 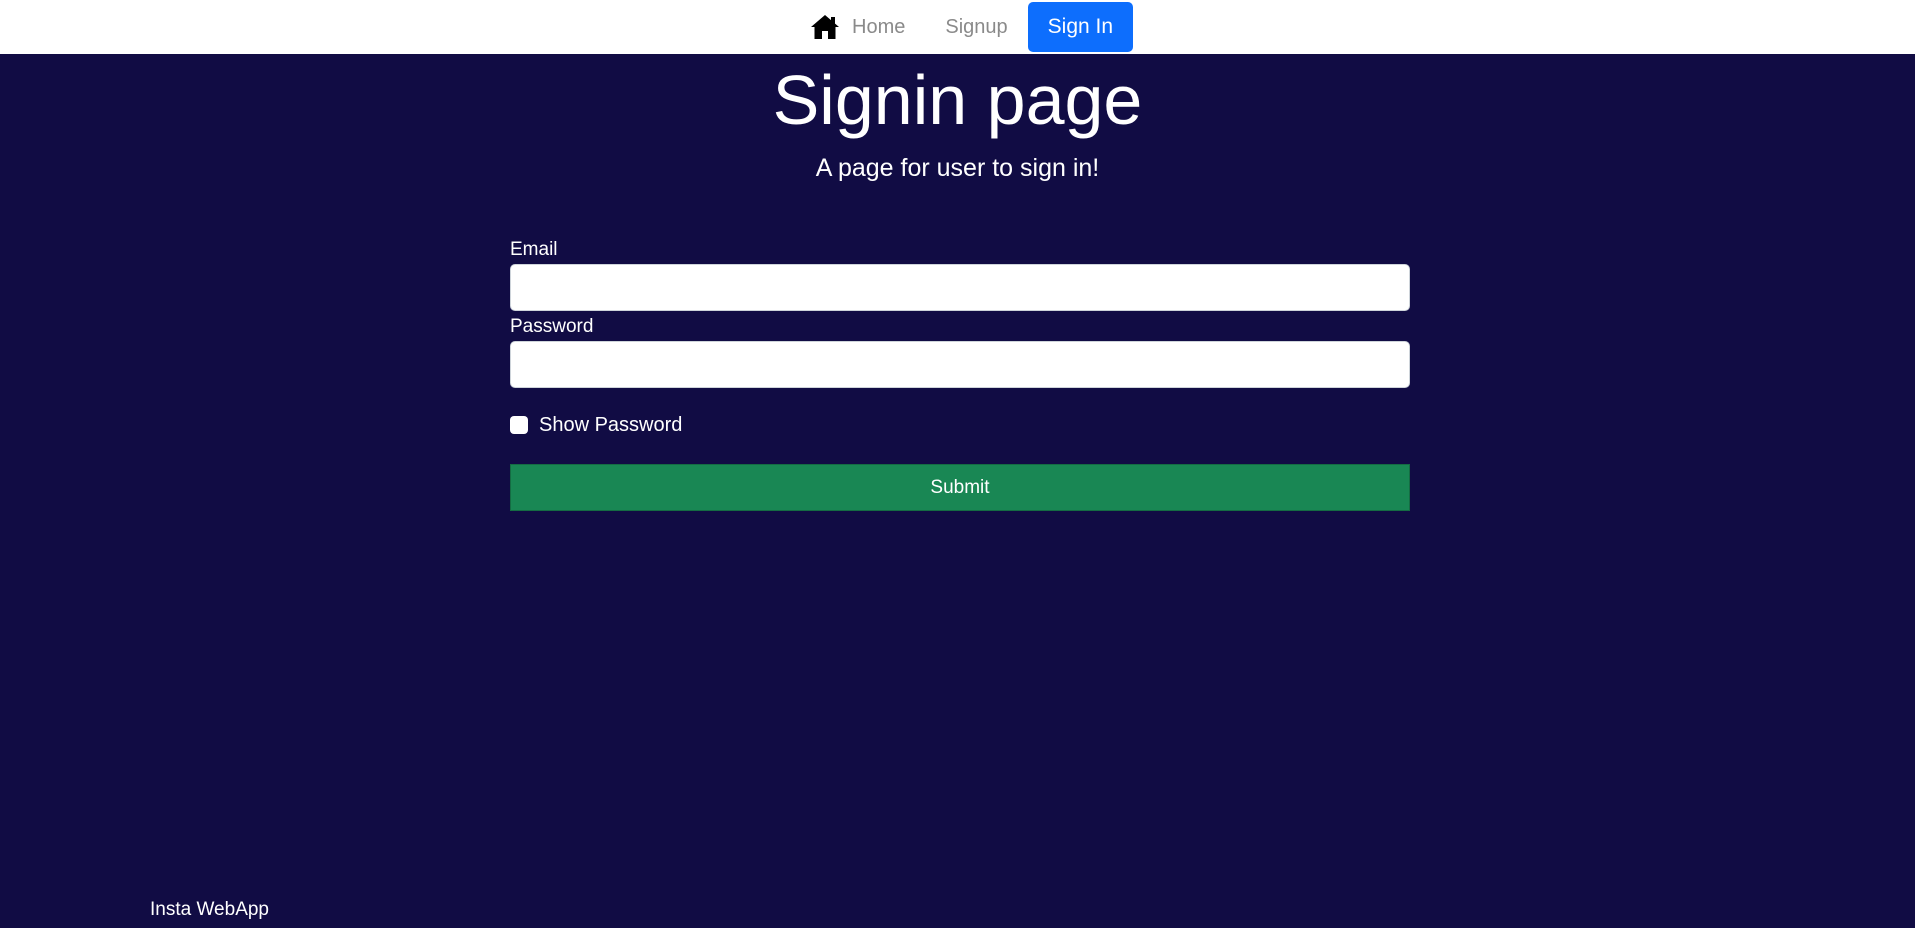 What do you see at coordinates (957, 100) in the screenshot?
I see `page-title: Signin page` at bounding box center [957, 100].